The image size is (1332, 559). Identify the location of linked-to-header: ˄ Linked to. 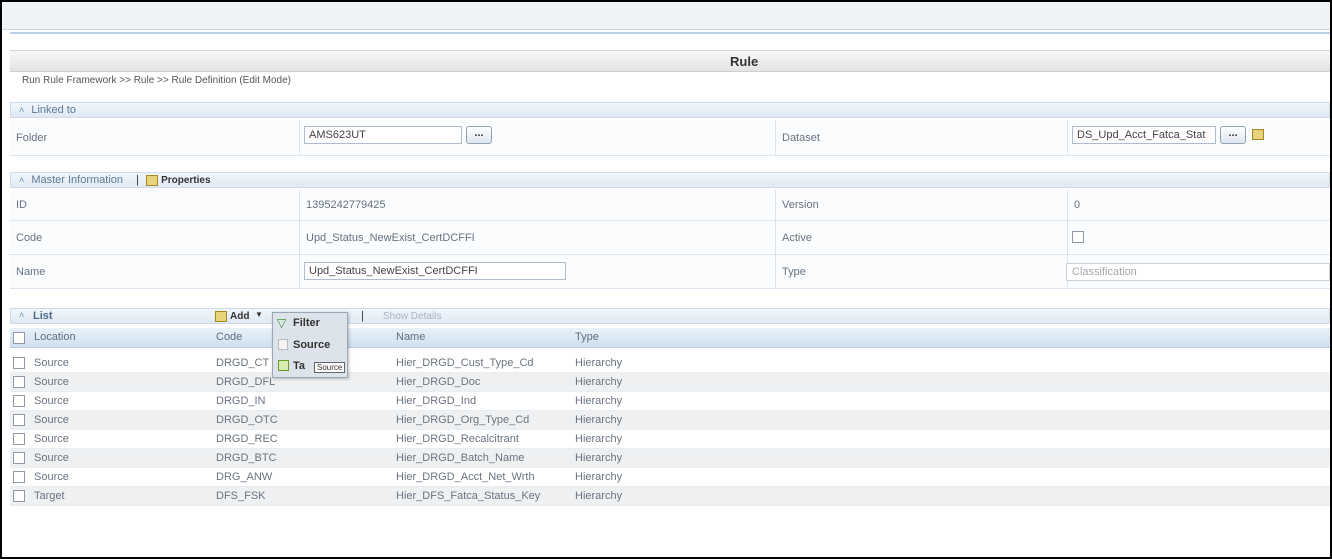
(670, 110).